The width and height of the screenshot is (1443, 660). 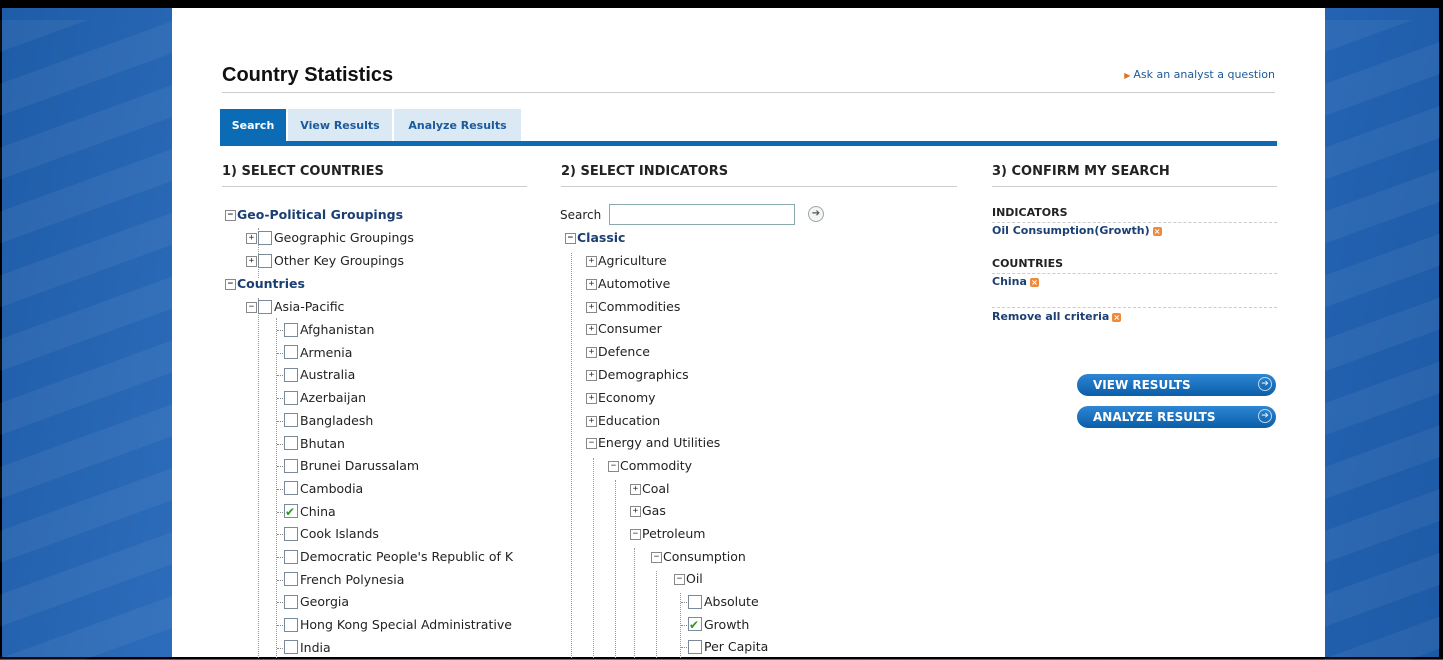 I want to click on tree-node-asia-pacific: − Asia-Pacific, so click(x=295, y=307).